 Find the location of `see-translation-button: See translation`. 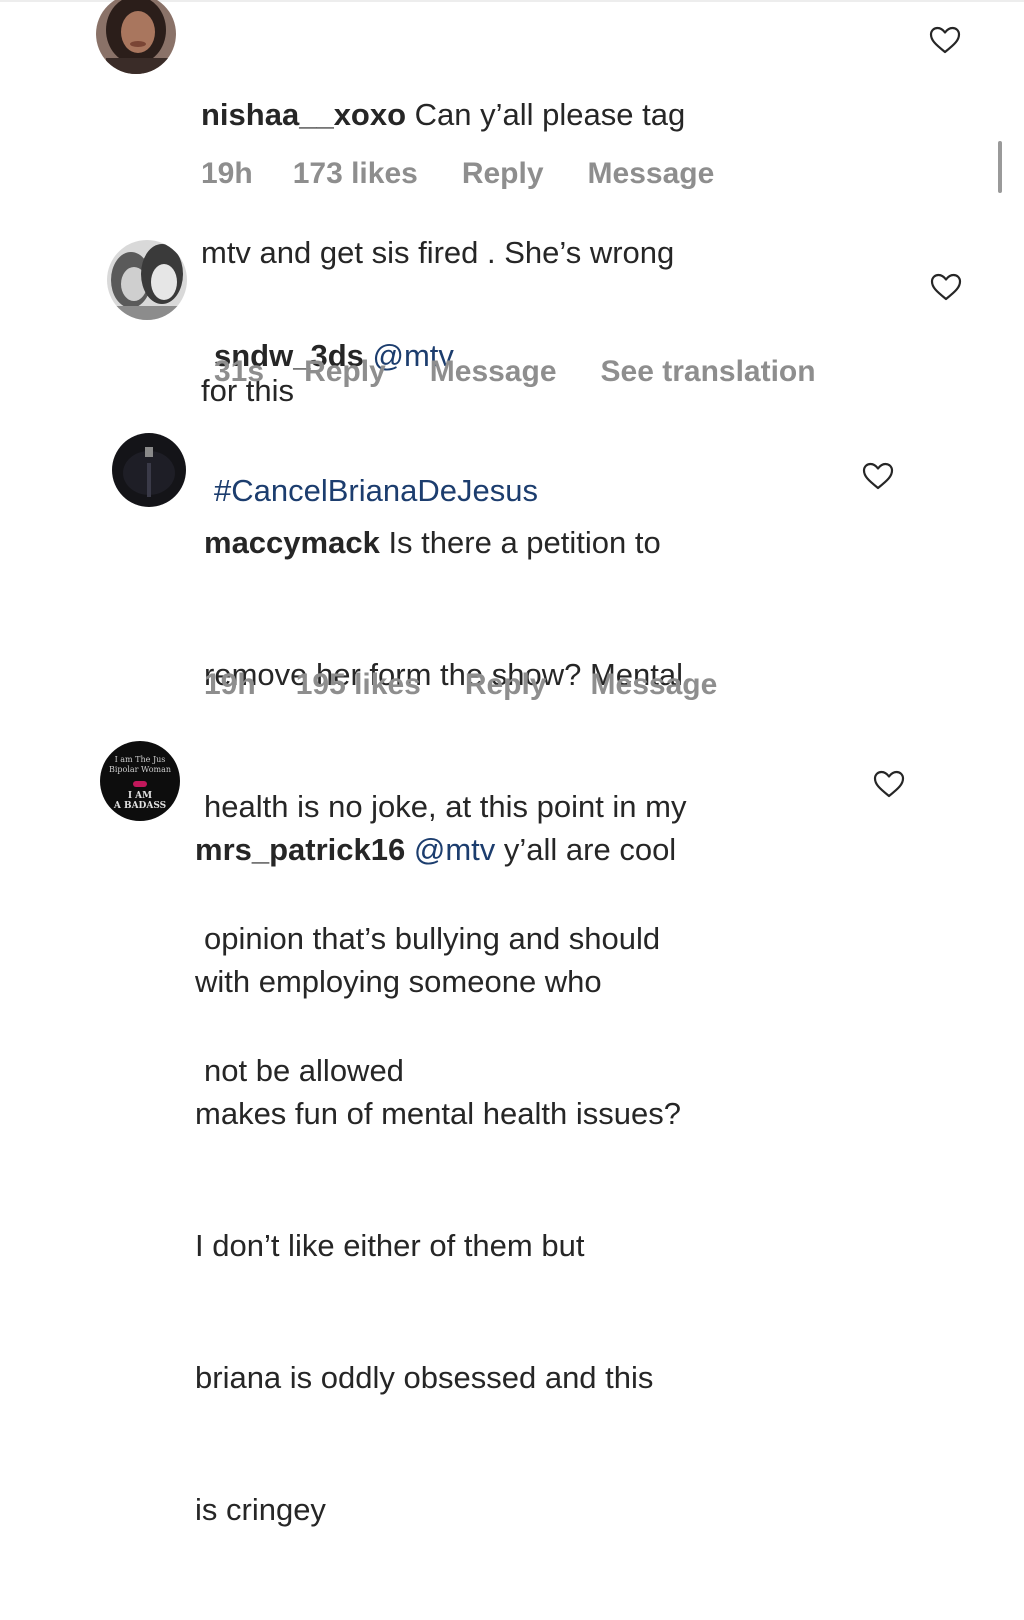

see-translation-button: See translation is located at coordinates (708, 372).